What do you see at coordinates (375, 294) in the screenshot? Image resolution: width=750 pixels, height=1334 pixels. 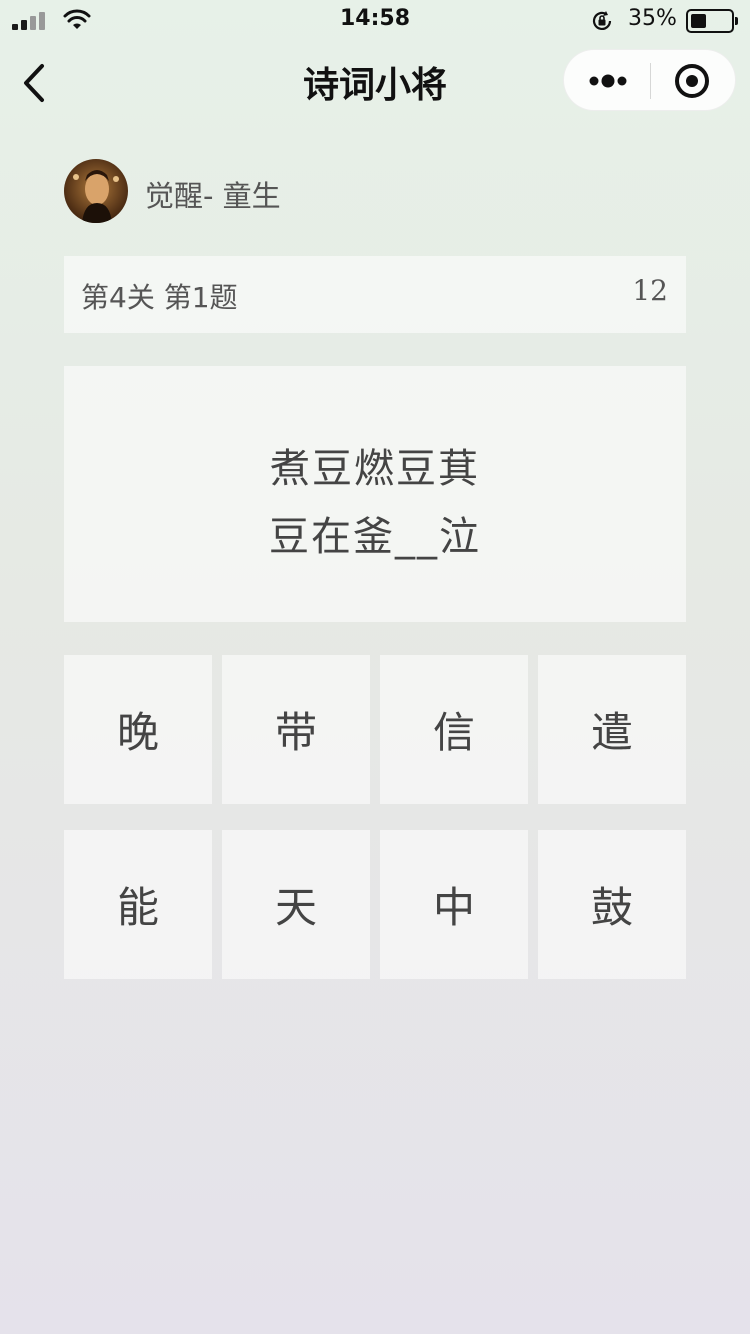 I see `level-bar: 第4关 第1题 12` at bounding box center [375, 294].